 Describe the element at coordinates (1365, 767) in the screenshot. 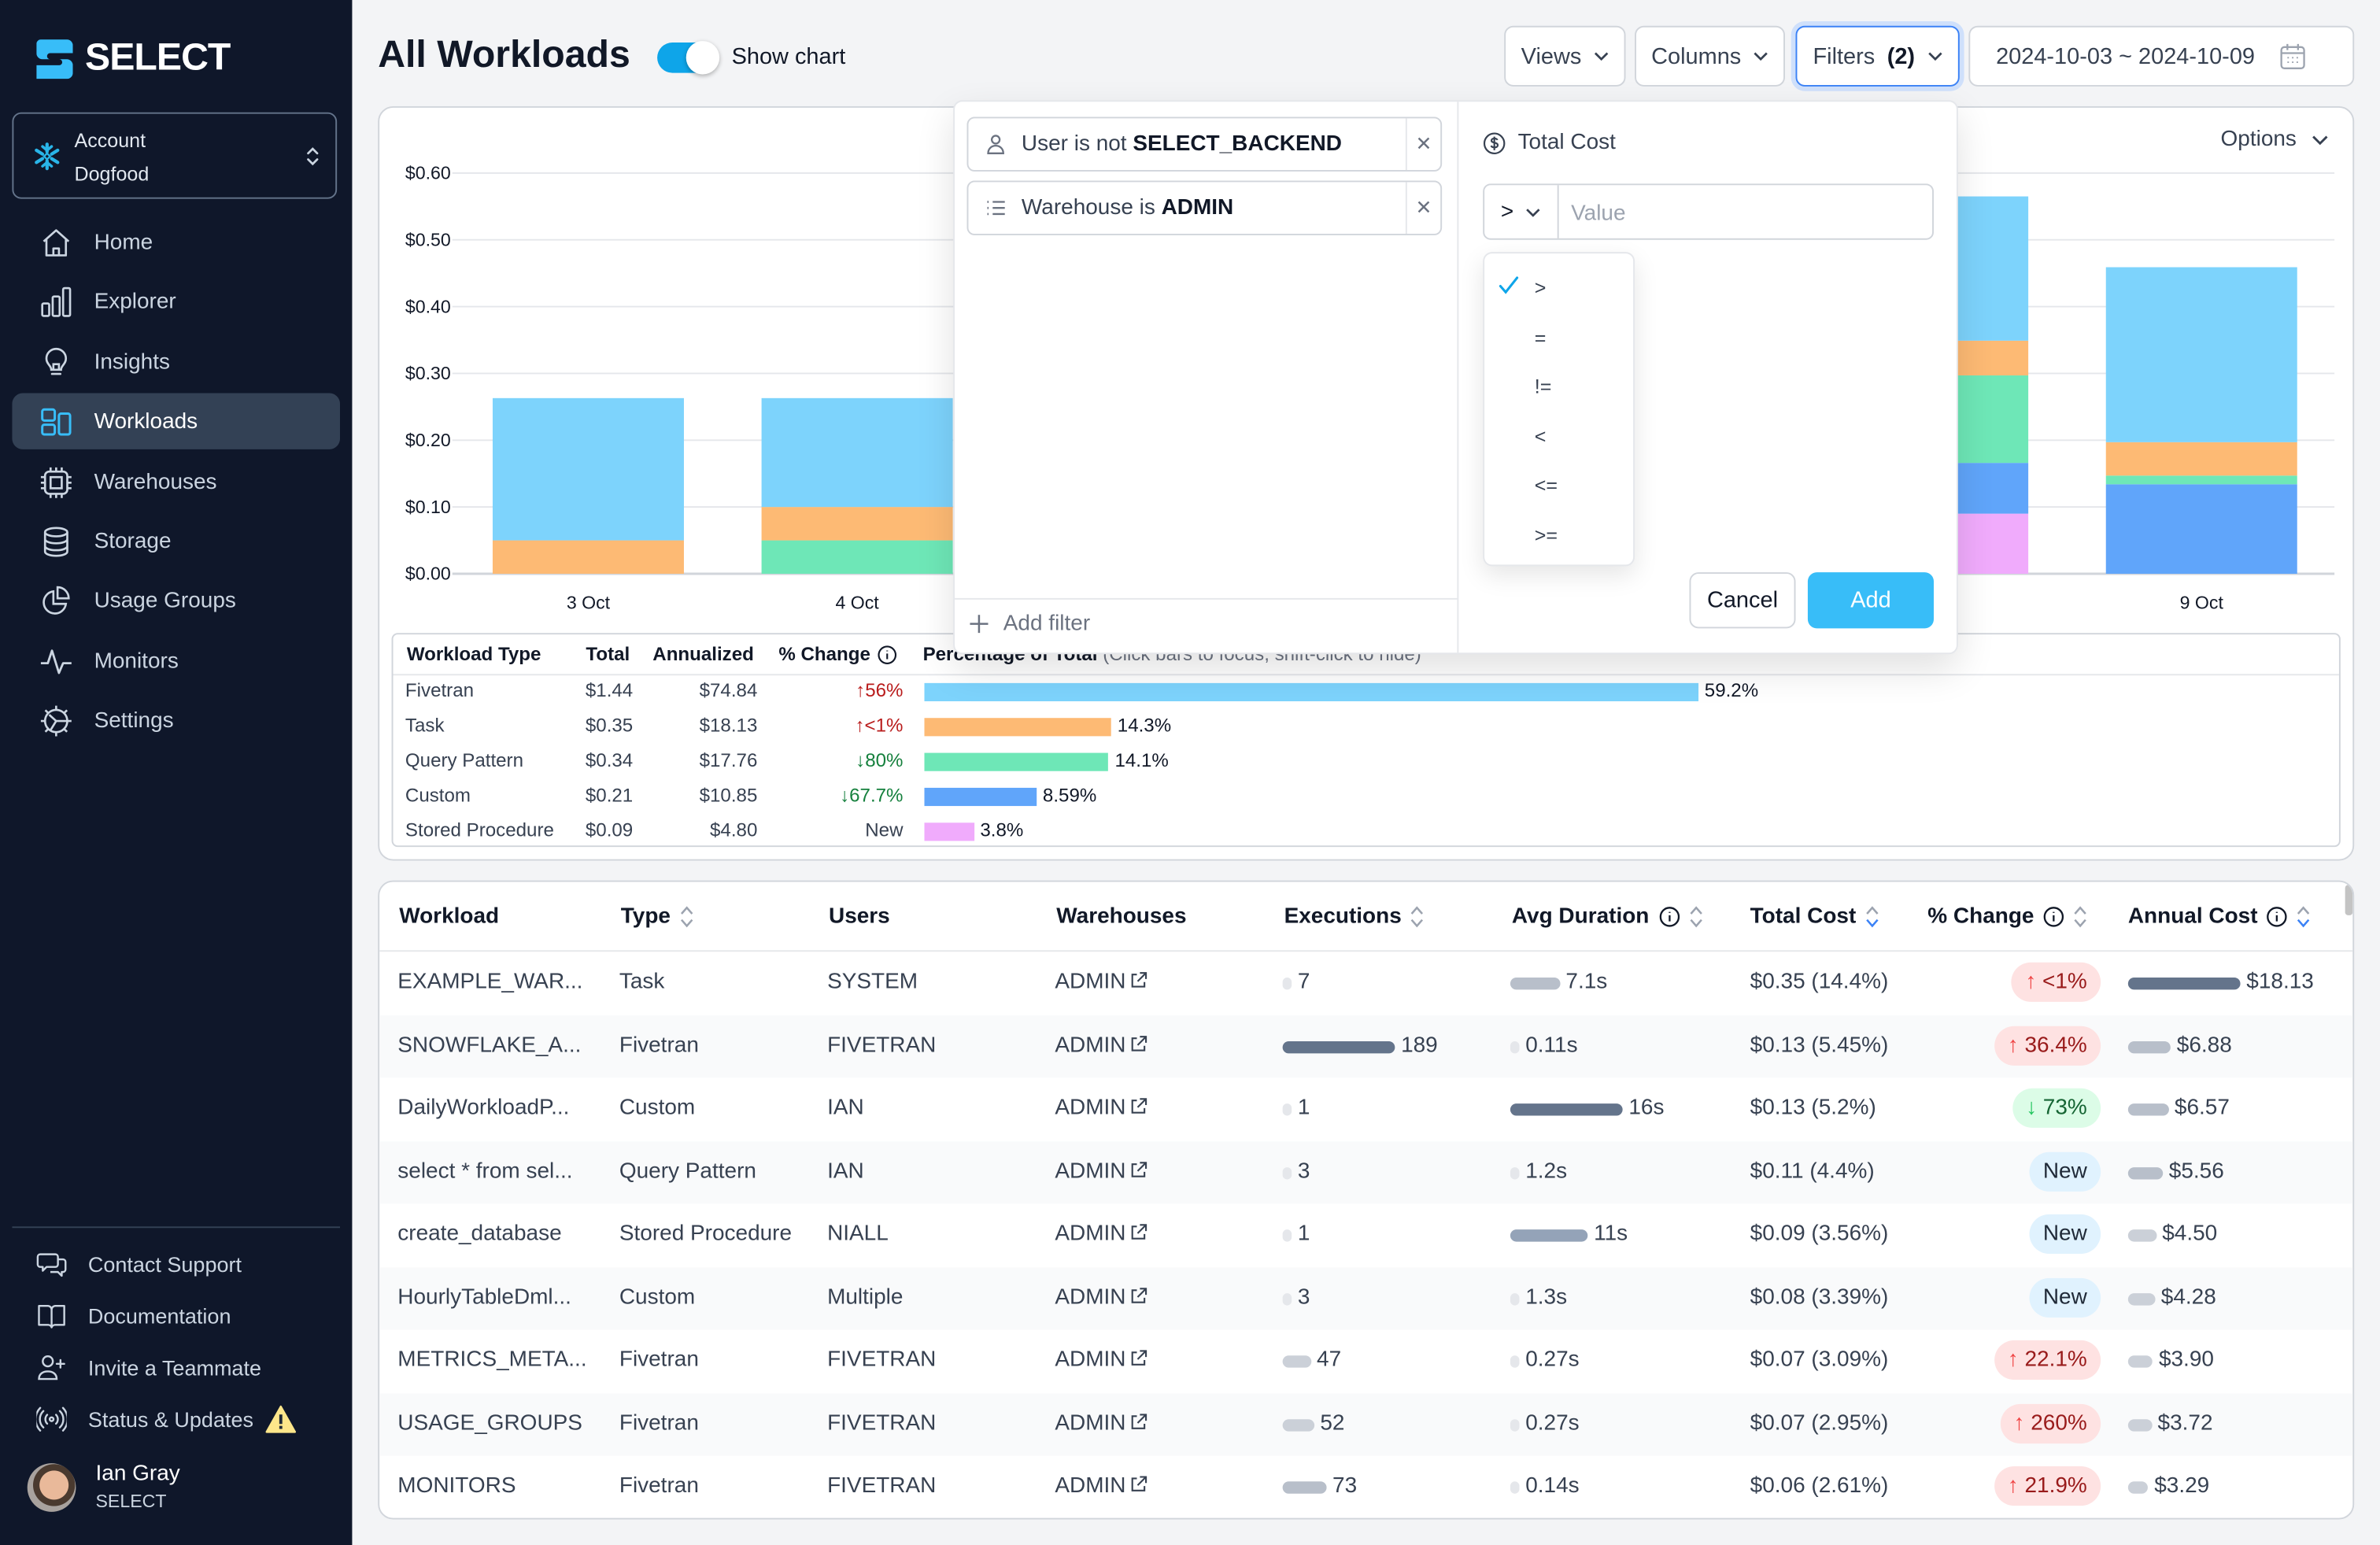

I see `legend-row: Query Pattern $0.34 $17.76 ↓80% 14.1%` at that location.